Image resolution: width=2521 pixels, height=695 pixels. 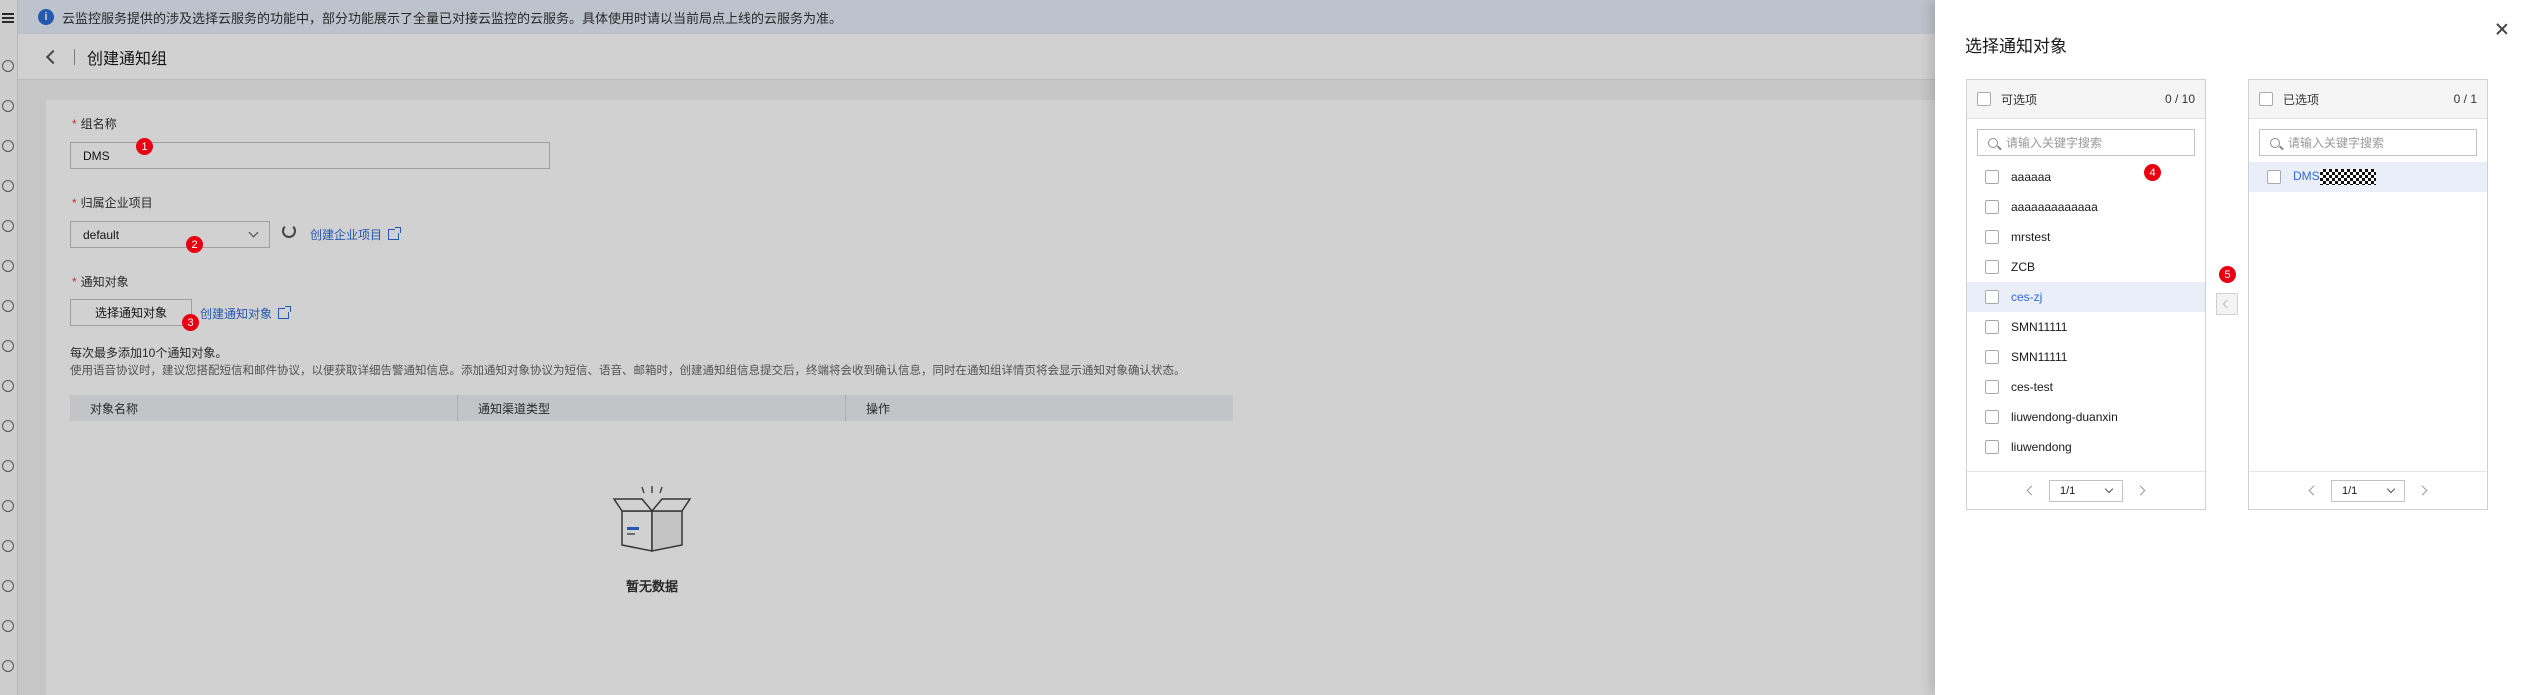 I want to click on step-badge: 1, so click(x=144, y=146).